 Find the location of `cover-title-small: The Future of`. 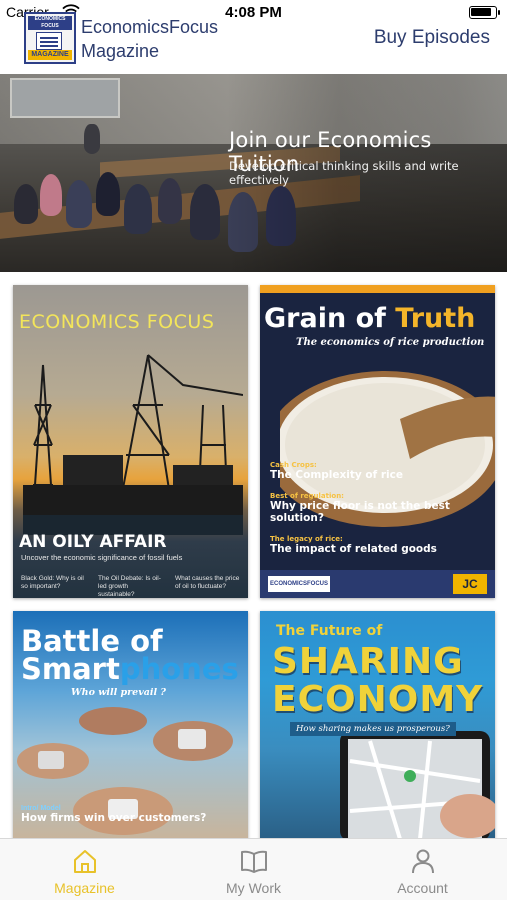

cover-title-small: The Future of is located at coordinates (329, 631).